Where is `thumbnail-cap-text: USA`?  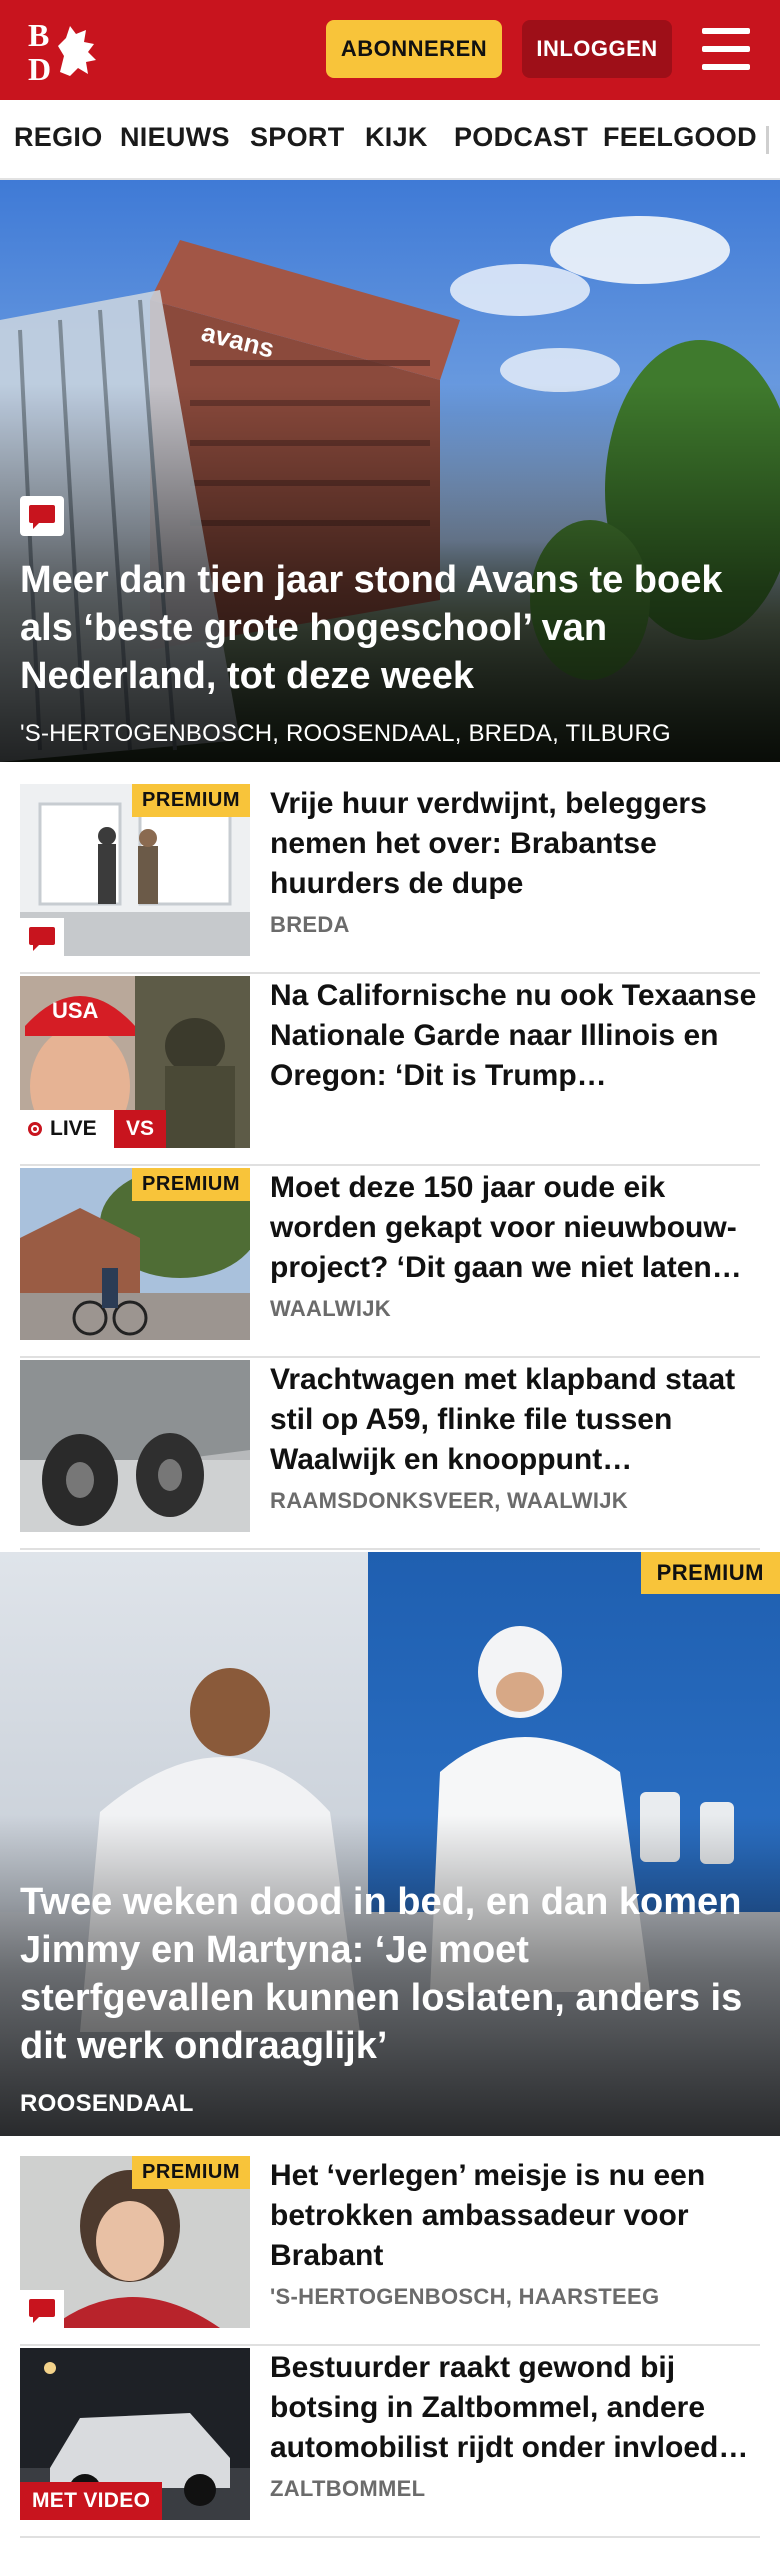 thumbnail-cap-text: USA is located at coordinates (75, 1010).